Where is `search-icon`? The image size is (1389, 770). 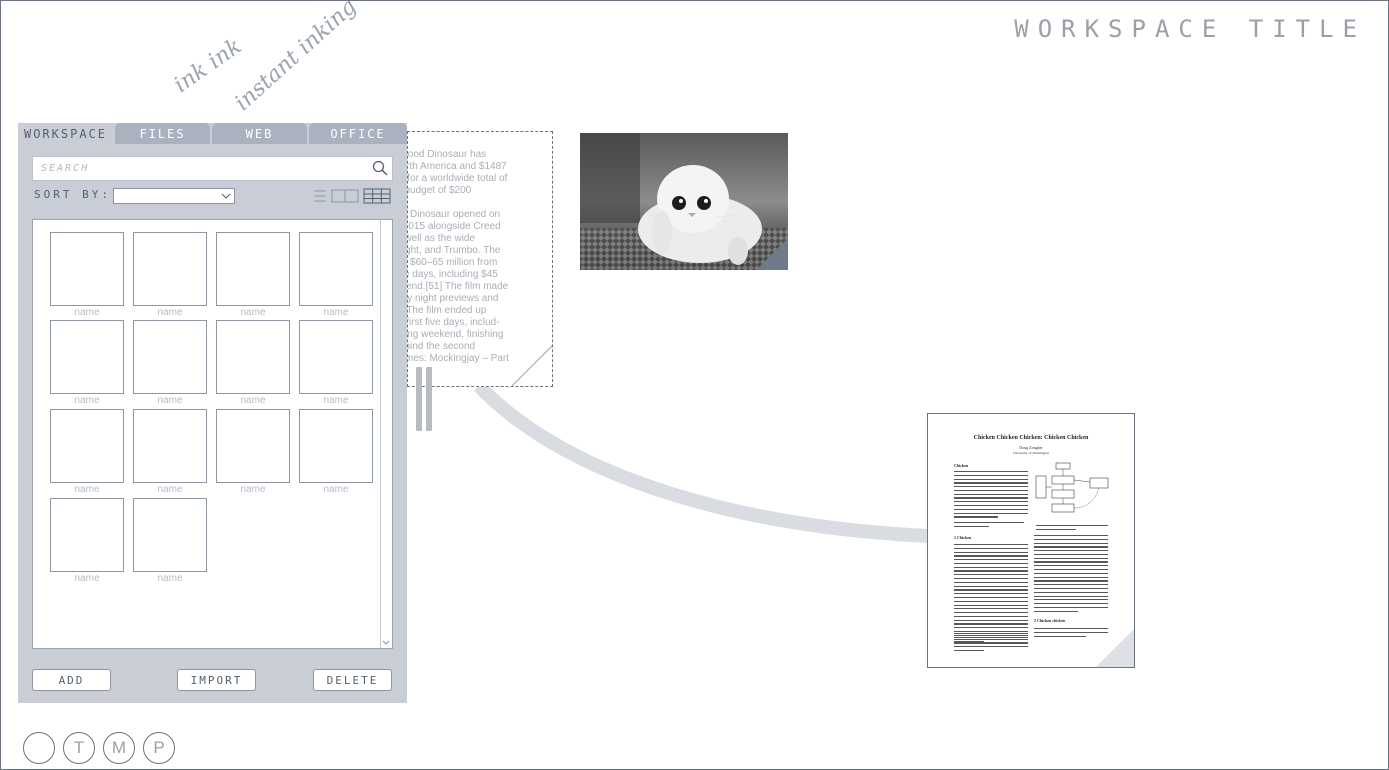 search-icon is located at coordinates (380, 168).